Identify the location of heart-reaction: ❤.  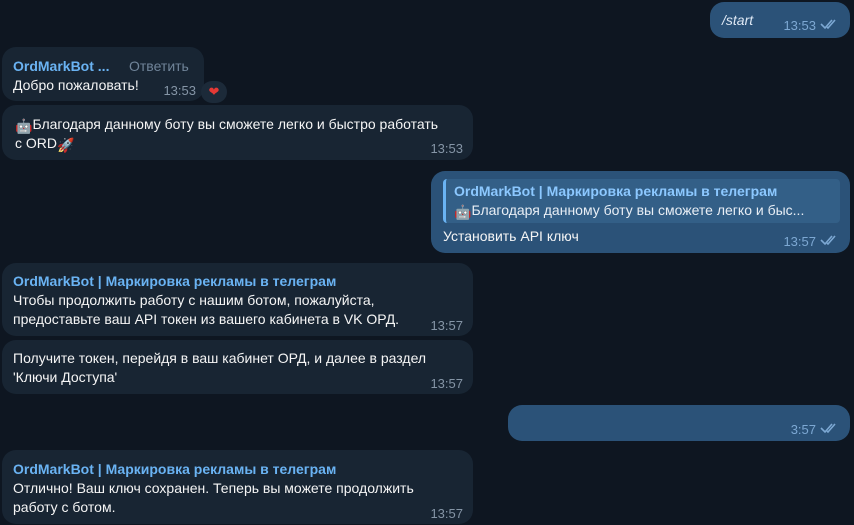
(214, 92).